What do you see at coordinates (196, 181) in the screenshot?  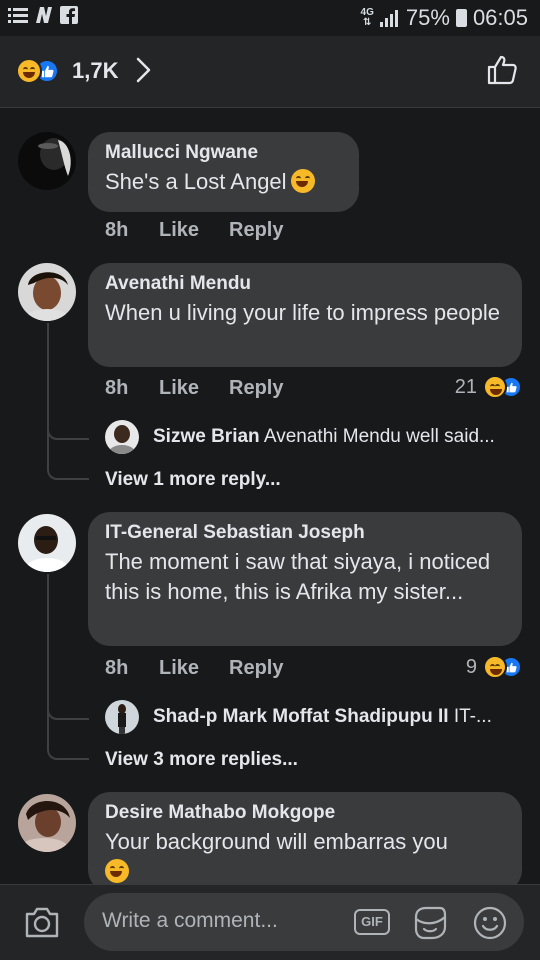 I see `comment-text-content: She's a Lost Angel` at bounding box center [196, 181].